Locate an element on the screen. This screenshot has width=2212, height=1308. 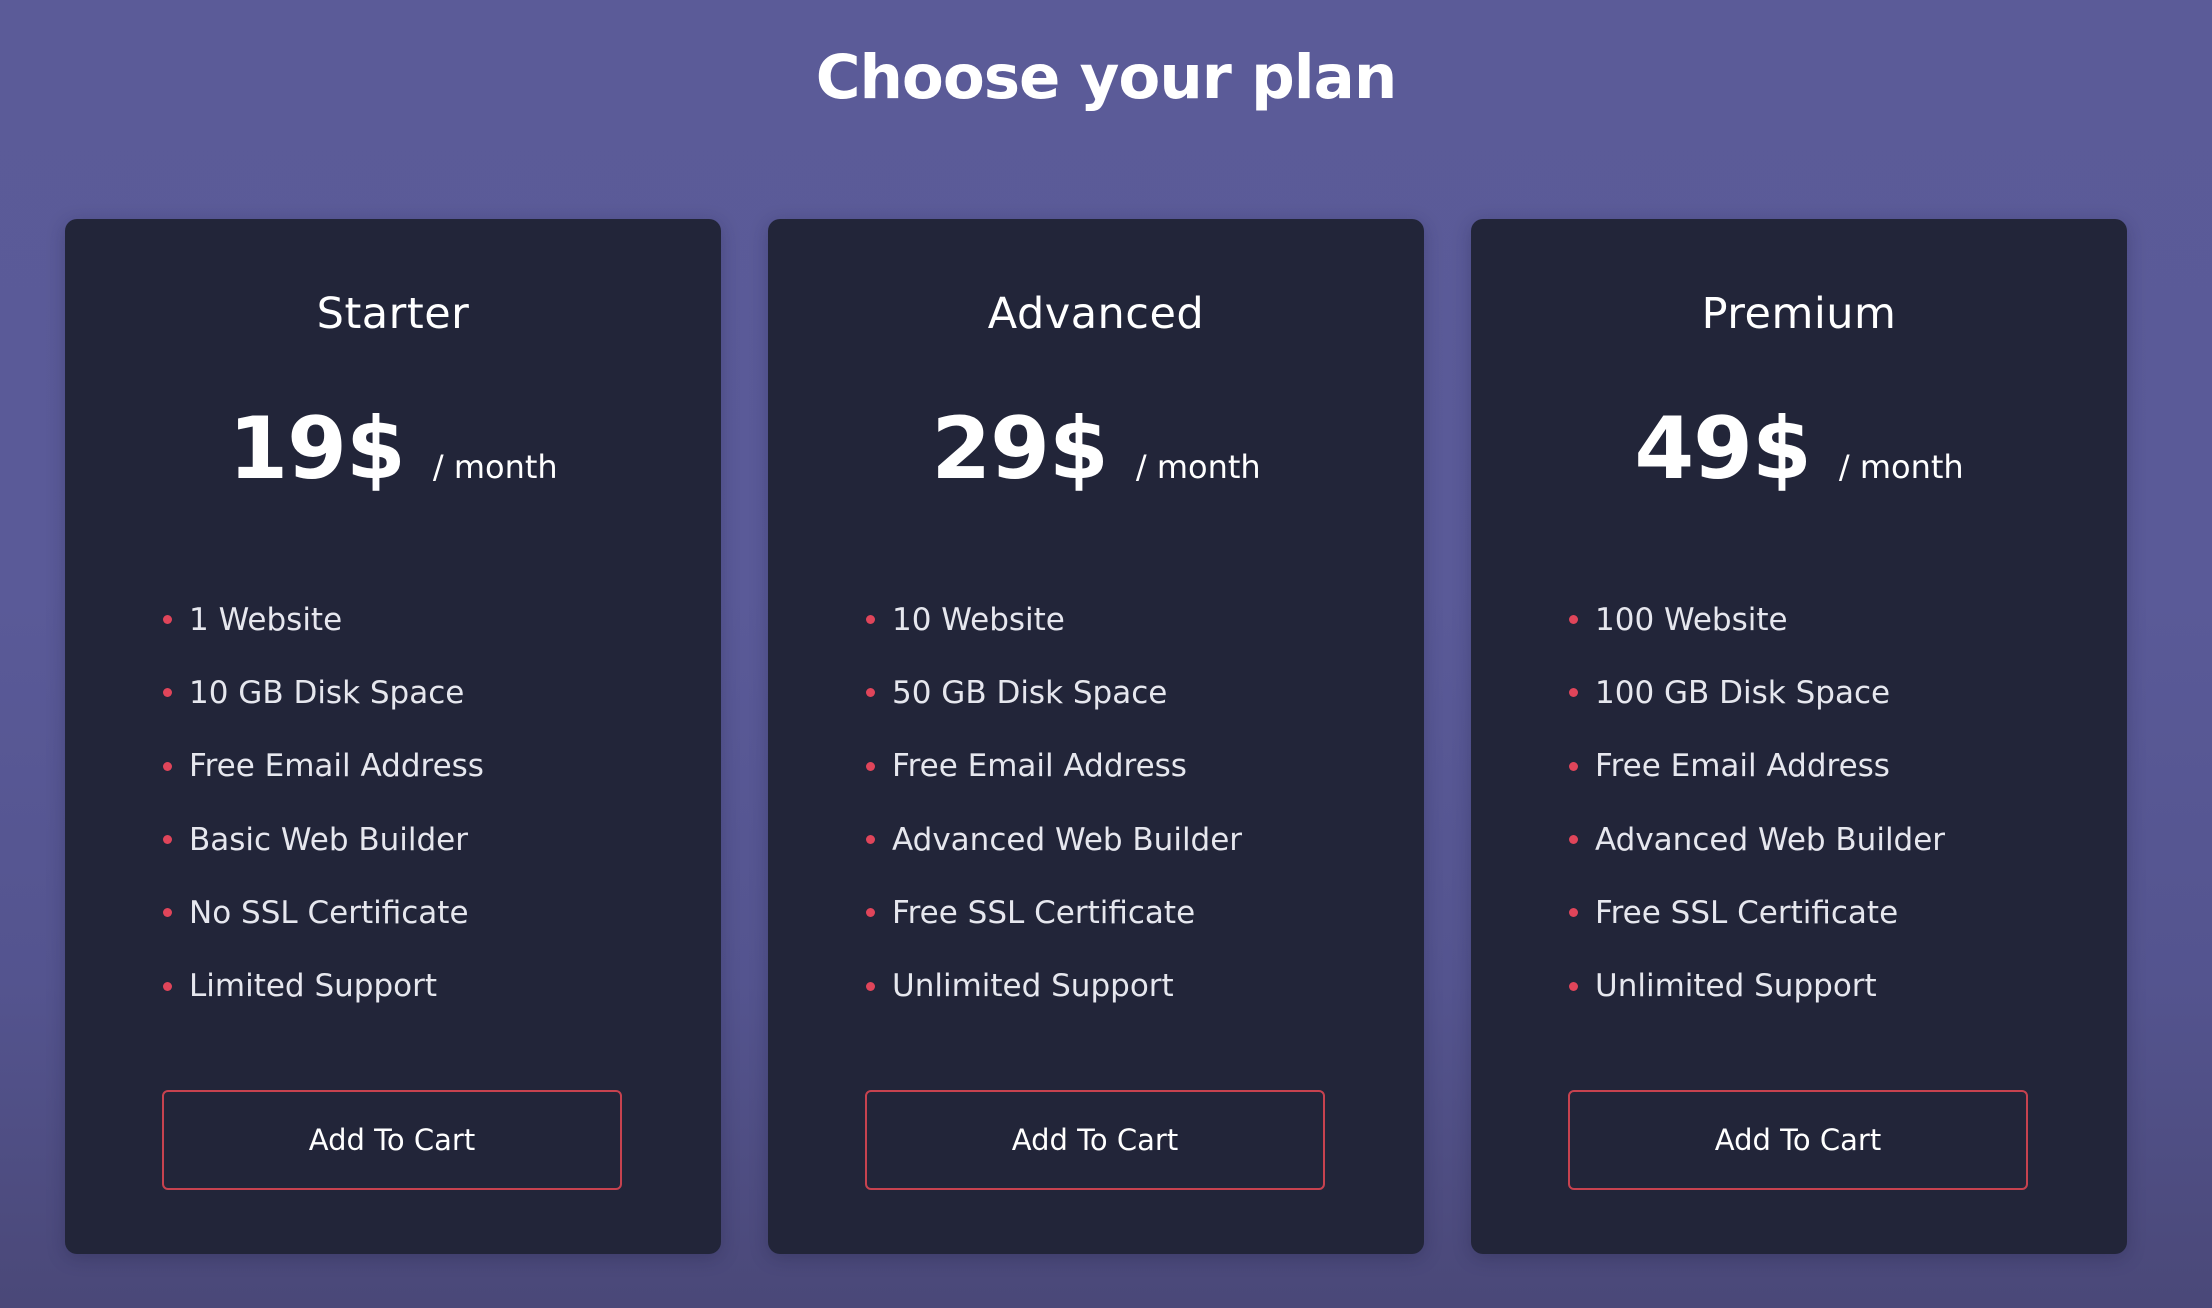
price-amount: 29$ is located at coordinates (1020, 449).